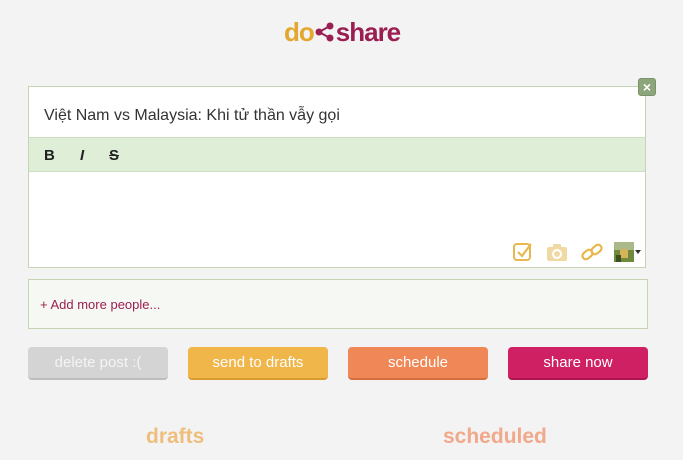 This screenshot has height=460, width=683. What do you see at coordinates (258, 363) in the screenshot?
I see `send-to-drafts-button: send to drafts` at bounding box center [258, 363].